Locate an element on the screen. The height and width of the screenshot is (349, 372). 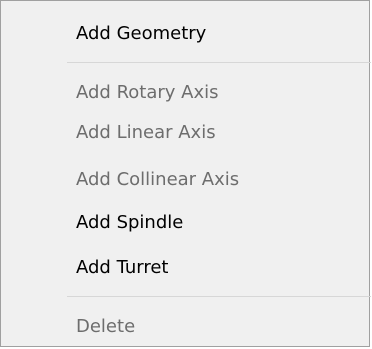
menu-item-add-turret: Add Turret is located at coordinates (122, 268).